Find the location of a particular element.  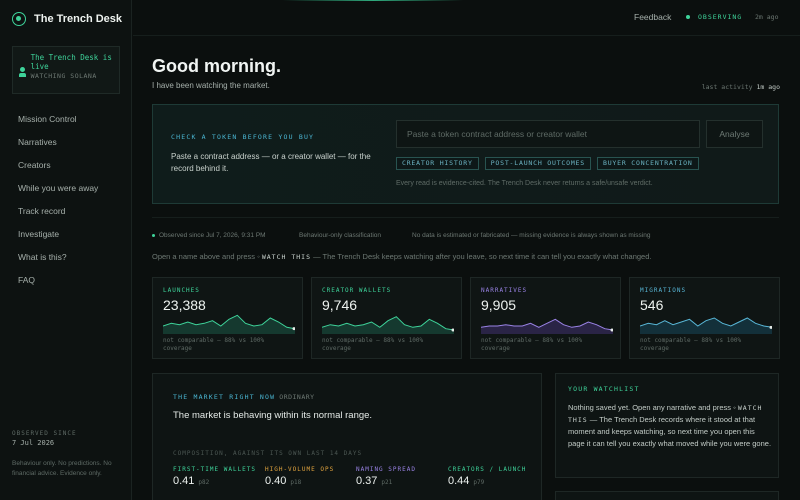

classification-text: Behaviour-only classification is located at coordinates (340, 235).